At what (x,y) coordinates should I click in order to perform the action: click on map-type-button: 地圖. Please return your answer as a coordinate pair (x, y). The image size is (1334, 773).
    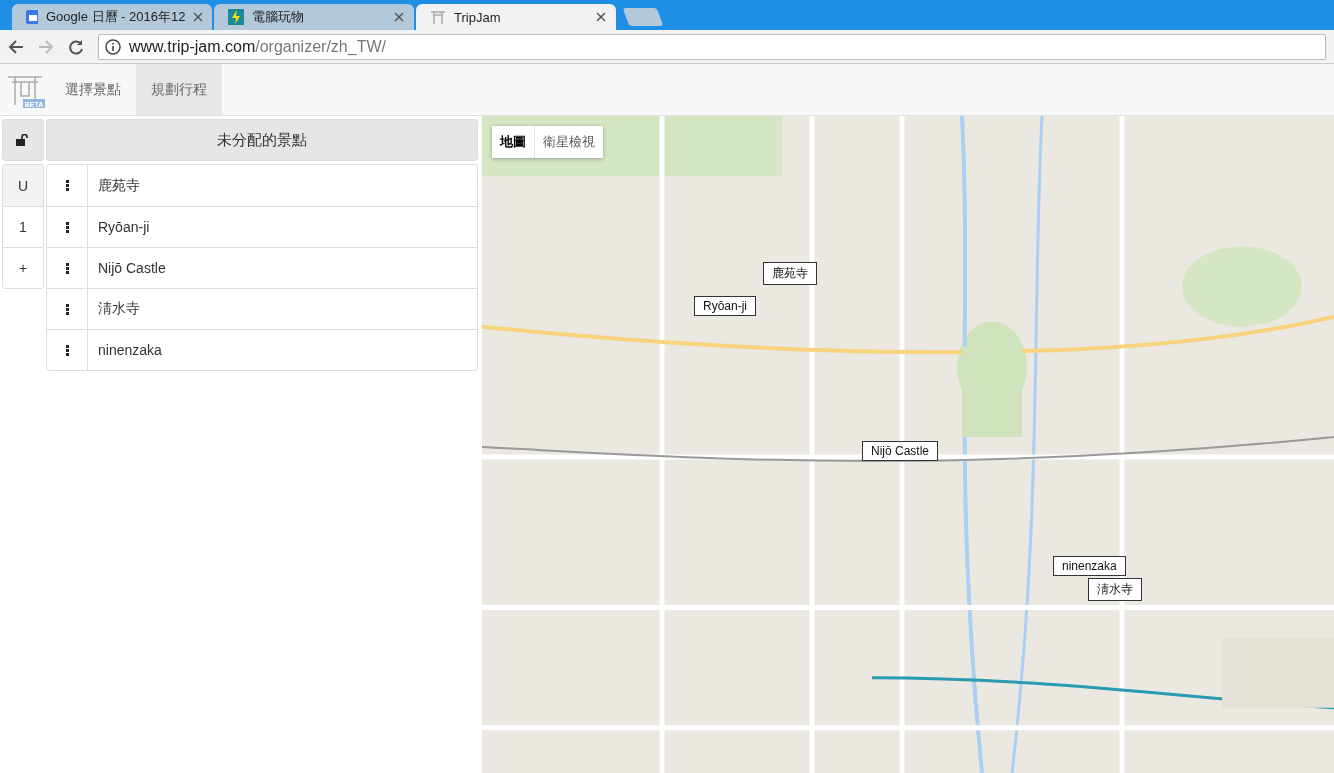
    Looking at the image, I should click on (513, 142).